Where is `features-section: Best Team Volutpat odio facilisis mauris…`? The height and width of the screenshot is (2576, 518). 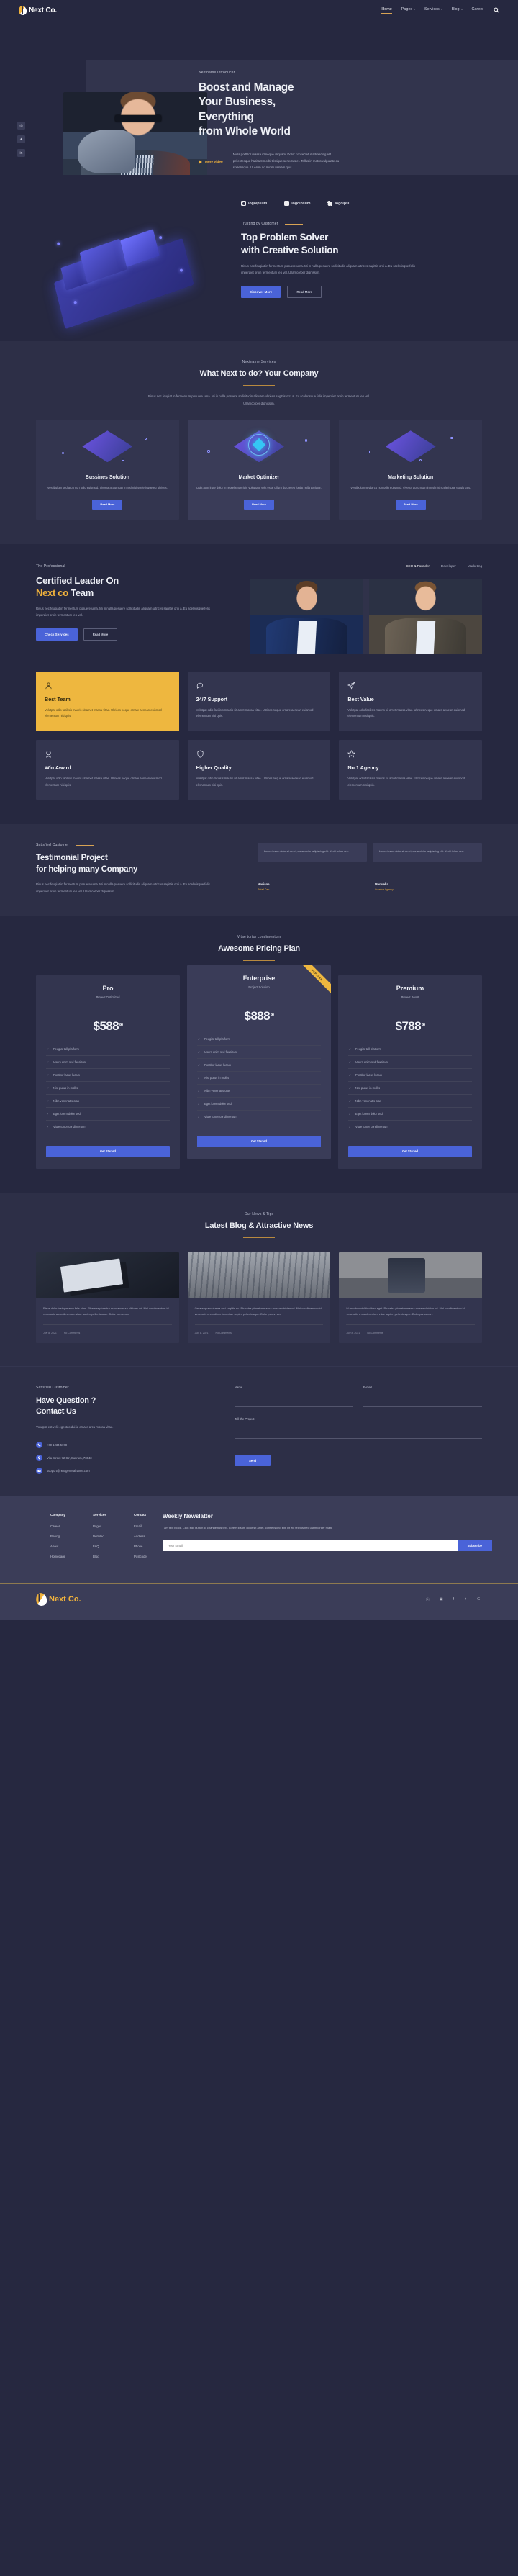
features-section: Best Team Volutpat odio facilisis mauris… is located at coordinates (259, 740).